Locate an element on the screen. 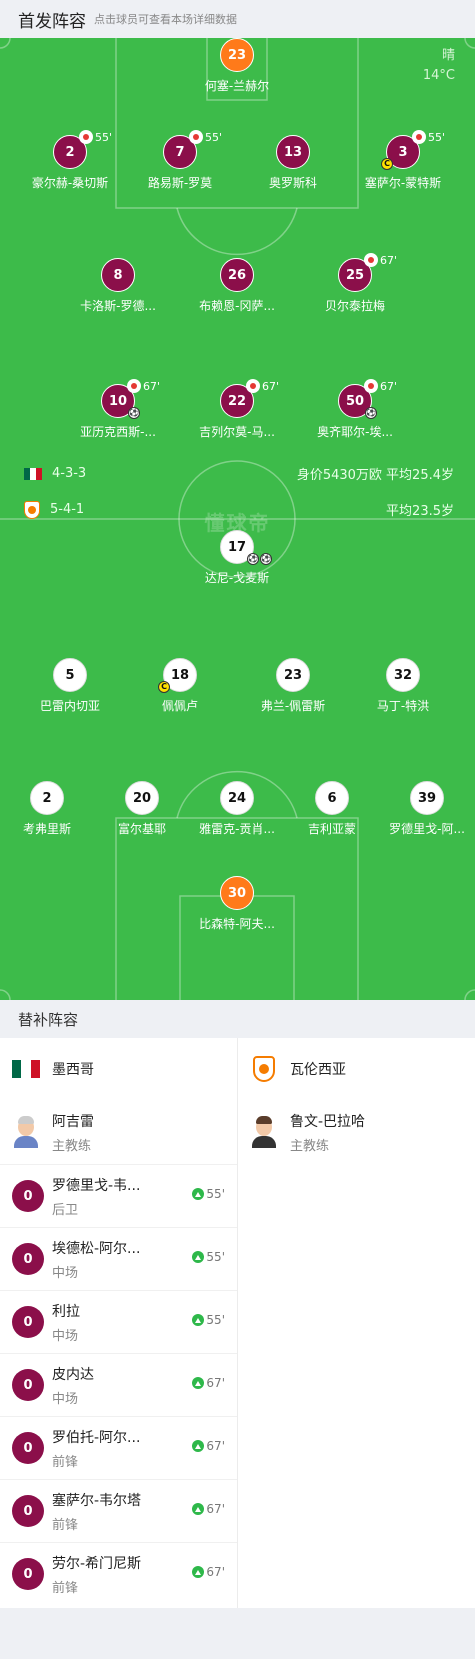 The image size is (475, 1659). away-stats: 平均23.5岁 is located at coordinates (420, 511).